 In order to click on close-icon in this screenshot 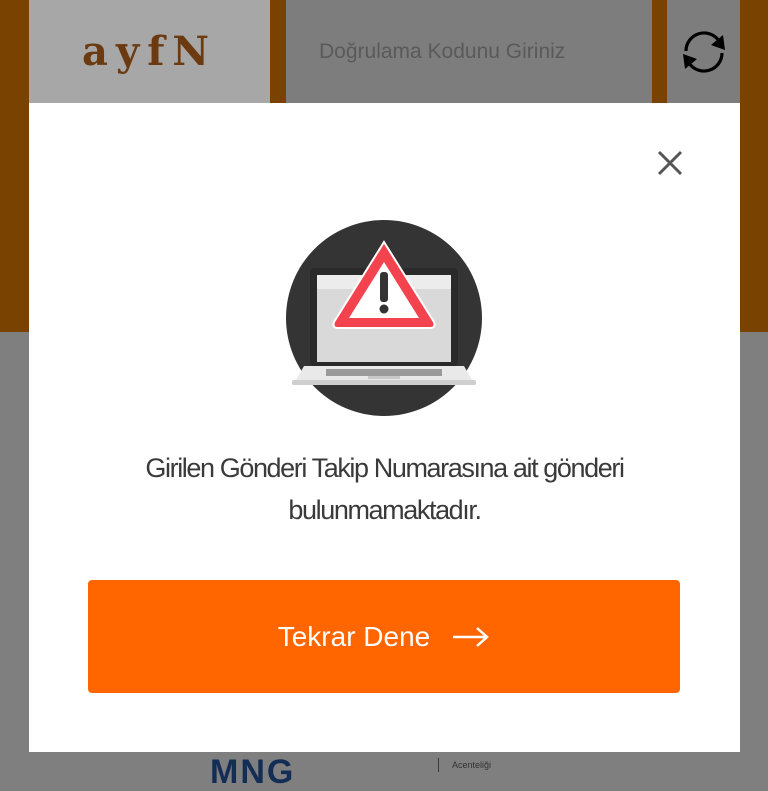, I will do `click(670, 163)`.